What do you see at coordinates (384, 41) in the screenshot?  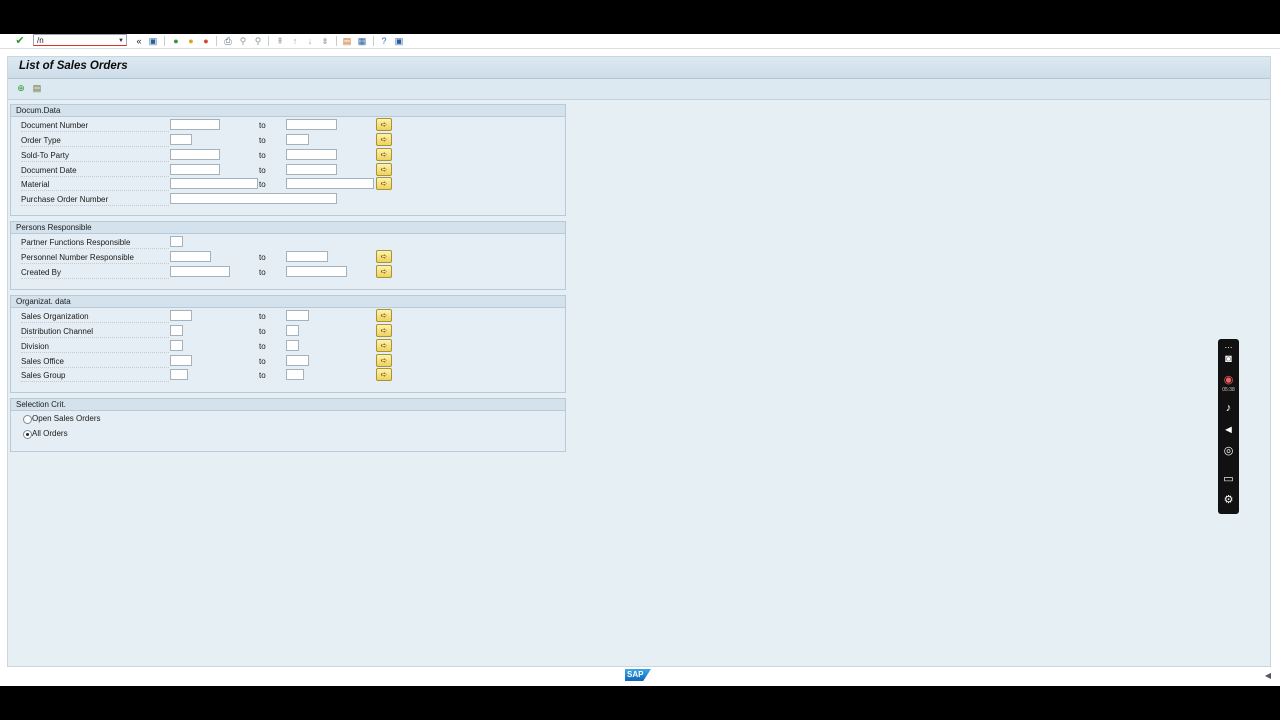 I see `help-icon: ?` at bounding box center [384, 41].